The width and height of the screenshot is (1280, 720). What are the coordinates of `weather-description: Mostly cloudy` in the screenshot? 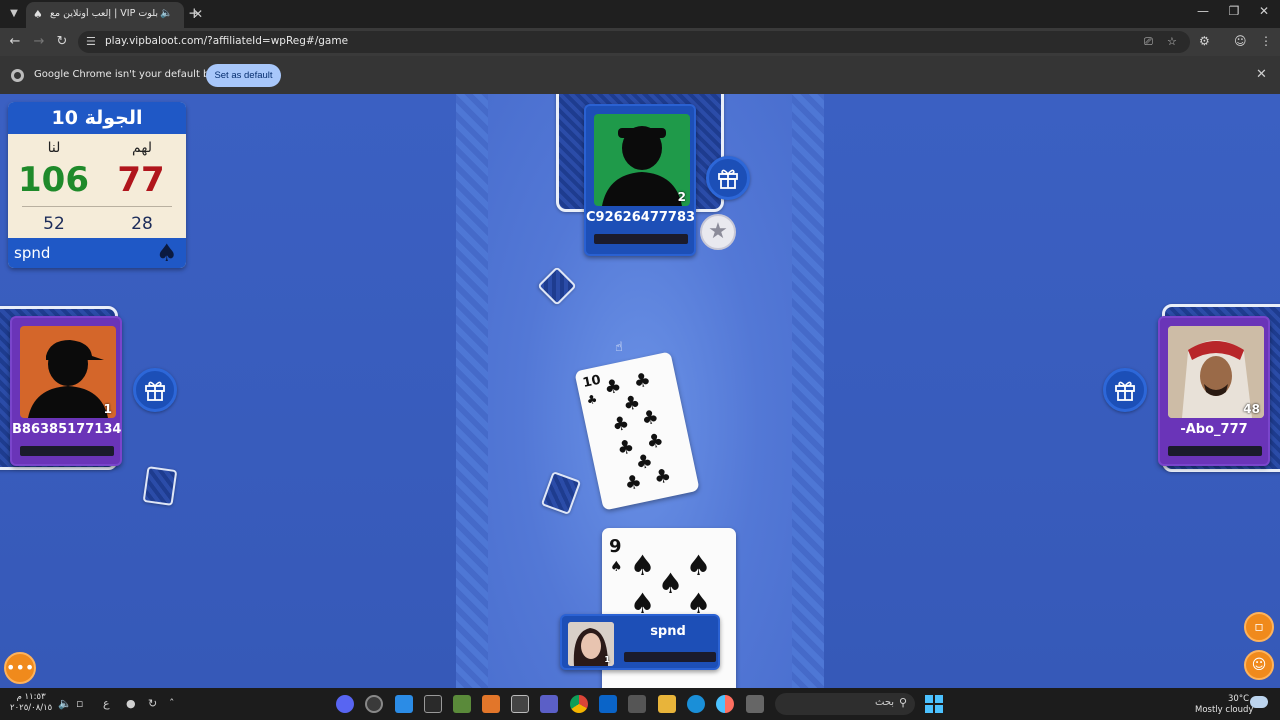 It's located at (1224, 710).